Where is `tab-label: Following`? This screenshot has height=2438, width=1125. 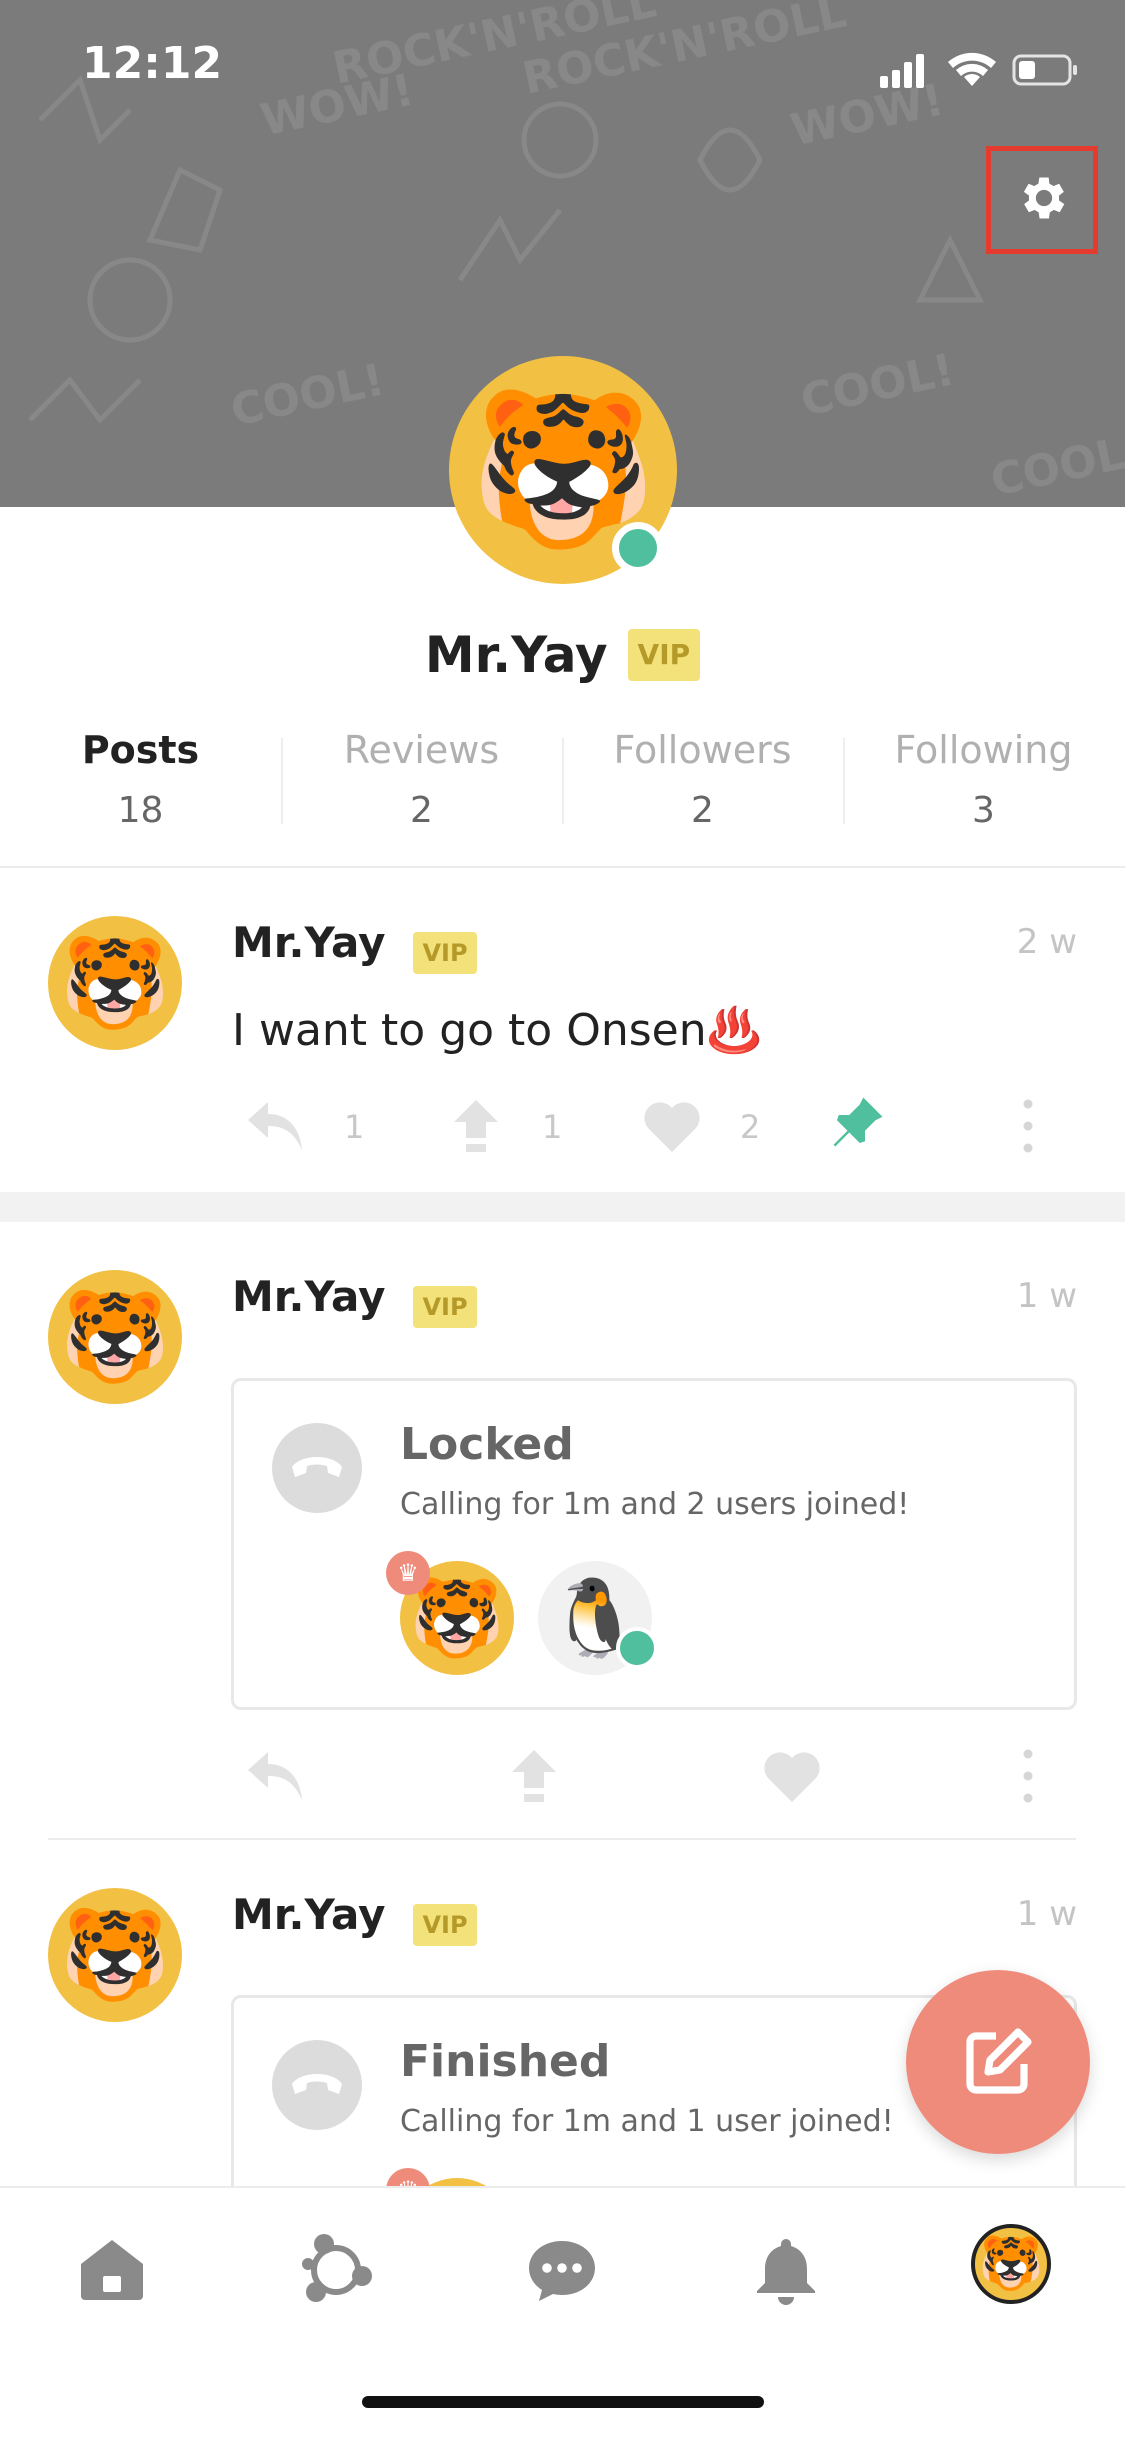 tab-label: Following is located at coordinates (983, 750).